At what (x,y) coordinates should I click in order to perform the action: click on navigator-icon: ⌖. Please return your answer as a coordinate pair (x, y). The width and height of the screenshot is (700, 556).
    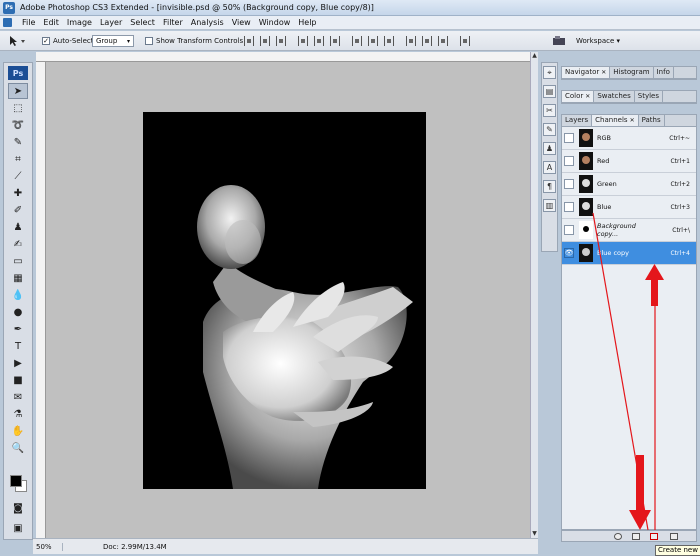
    Looking at the image, I should click on (549, 72).